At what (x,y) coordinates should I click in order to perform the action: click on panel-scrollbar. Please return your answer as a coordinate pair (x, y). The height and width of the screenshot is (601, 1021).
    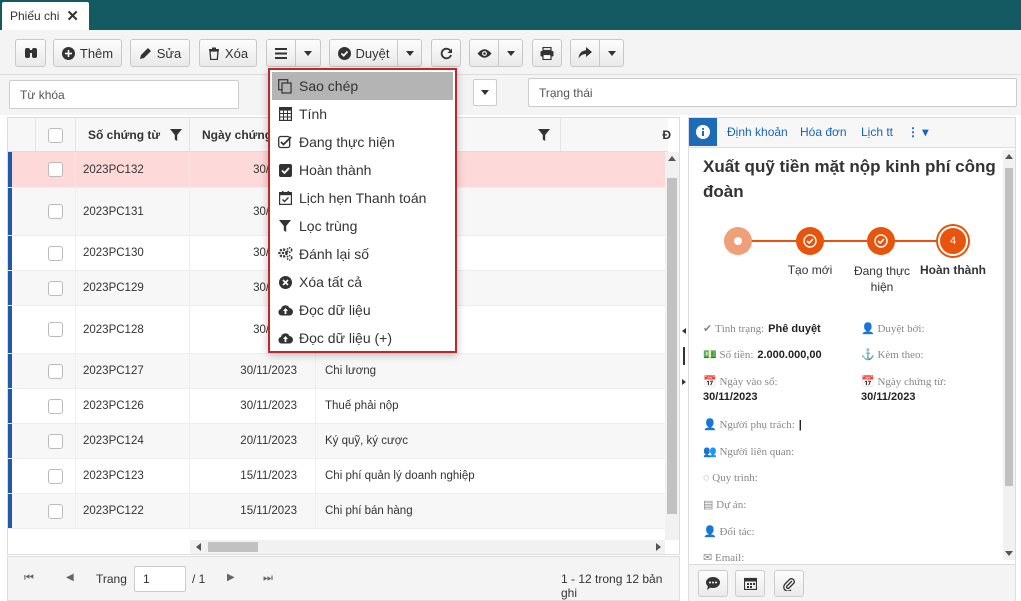
    Looking at the image, I should click on (1009, 355).